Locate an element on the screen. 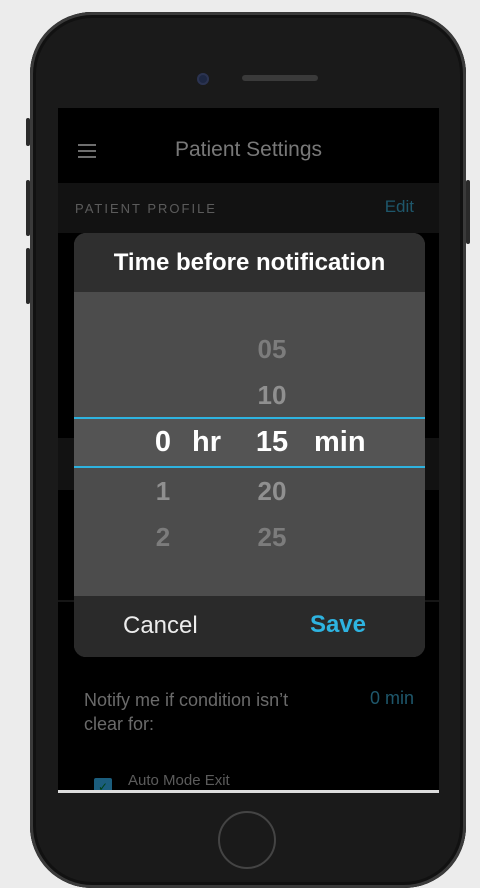  minute-option: 20 is located at coordinates (272, 491).